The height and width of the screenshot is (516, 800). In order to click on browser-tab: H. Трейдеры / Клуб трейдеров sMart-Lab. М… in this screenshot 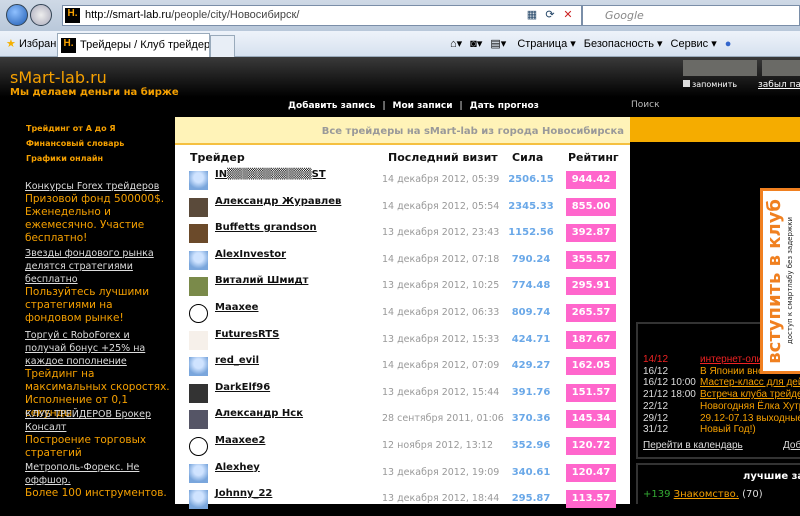, I will do `click(133, 45)`.